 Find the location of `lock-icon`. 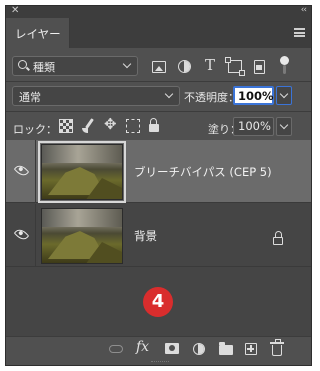

lock-icon is located at coordinates (278, 238).